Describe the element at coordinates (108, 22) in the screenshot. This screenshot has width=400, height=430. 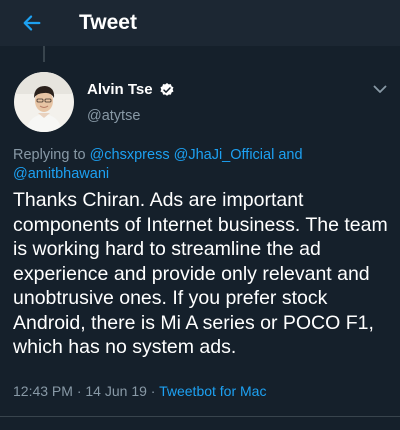
I see `page-title: Tweet` at that location.